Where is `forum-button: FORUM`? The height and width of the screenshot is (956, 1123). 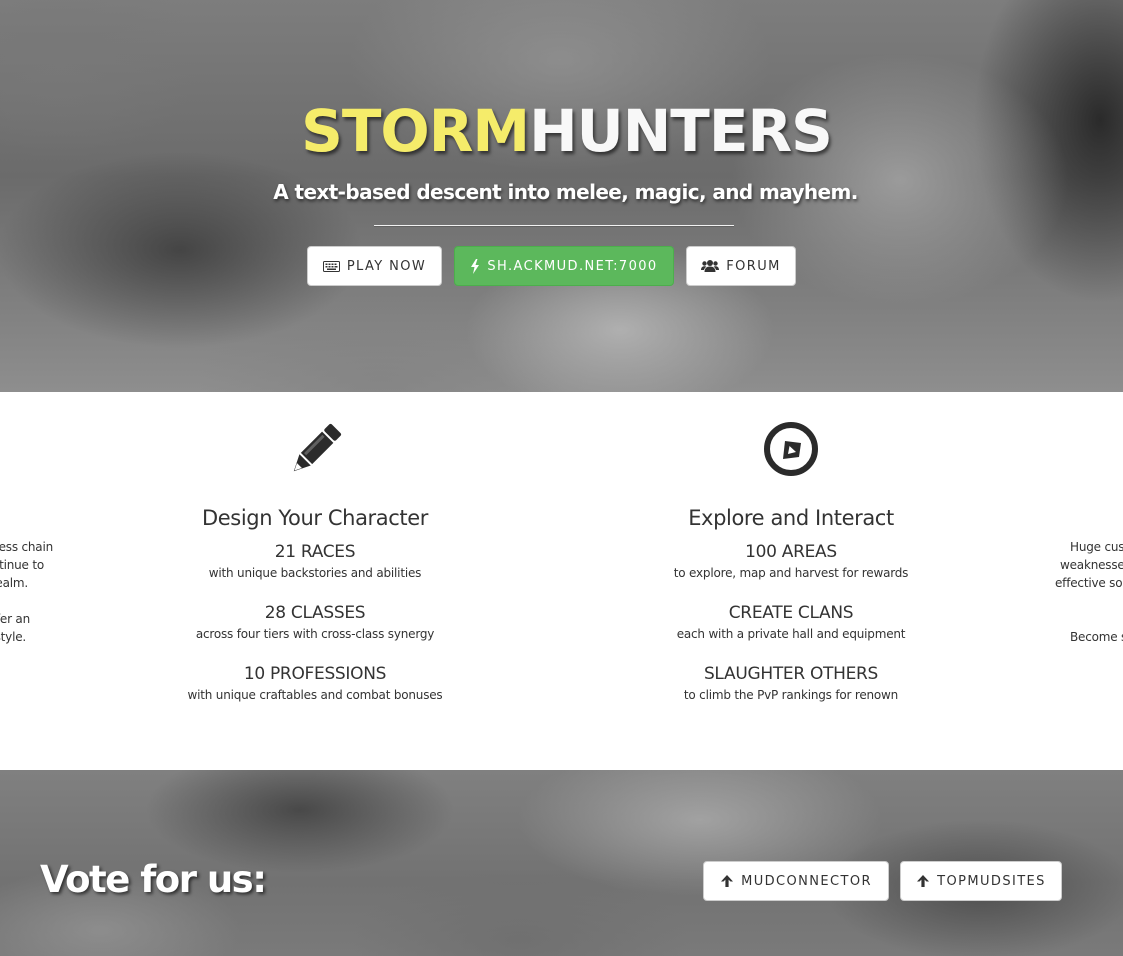 forum-button: FORUM is located at coordinates (741, 266).